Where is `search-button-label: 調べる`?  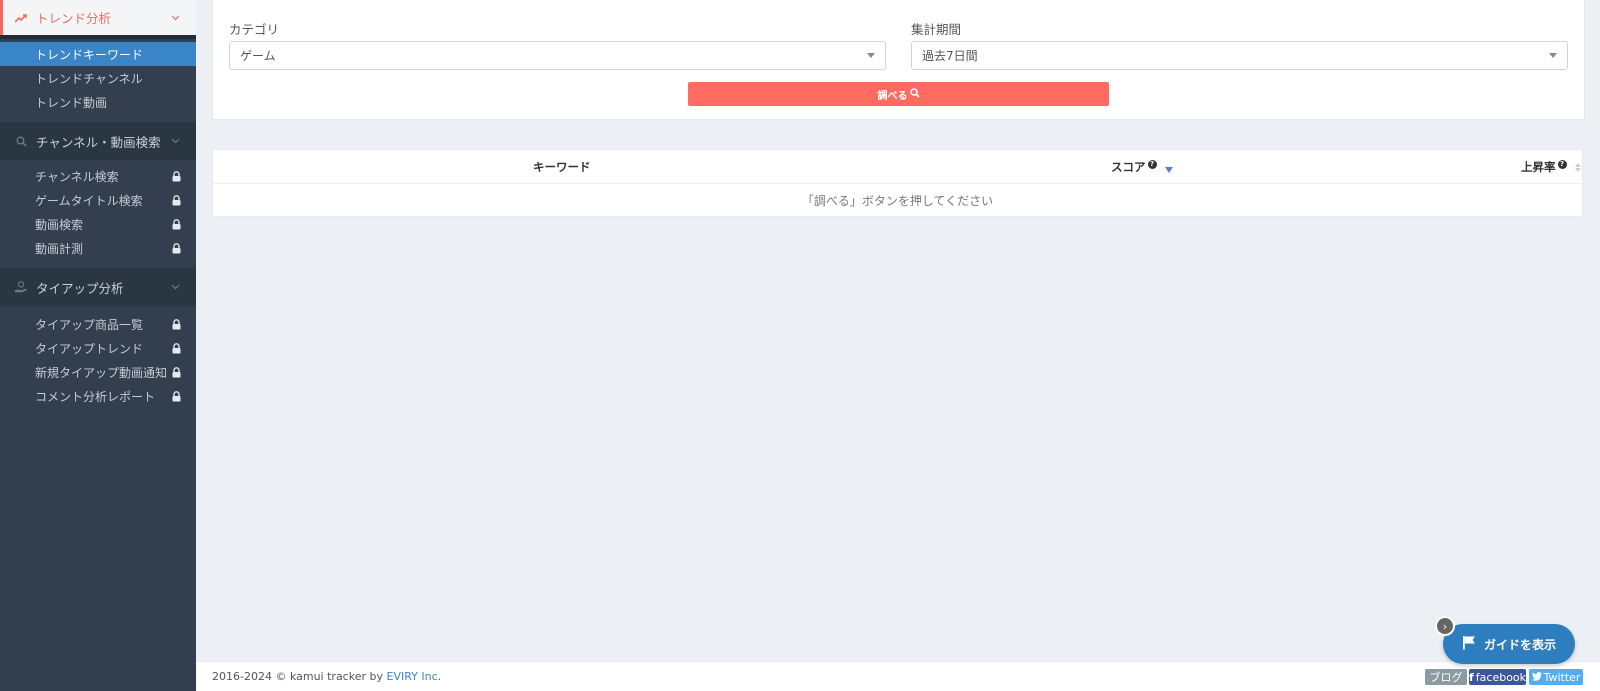
search-button-label: 調べる is located at coordinates (892, 96).